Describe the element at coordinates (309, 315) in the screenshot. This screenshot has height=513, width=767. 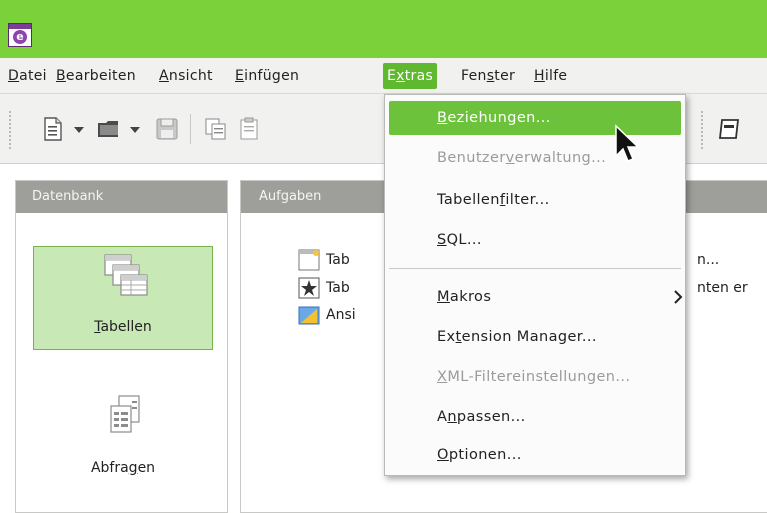
I see `view-icon` at that location.